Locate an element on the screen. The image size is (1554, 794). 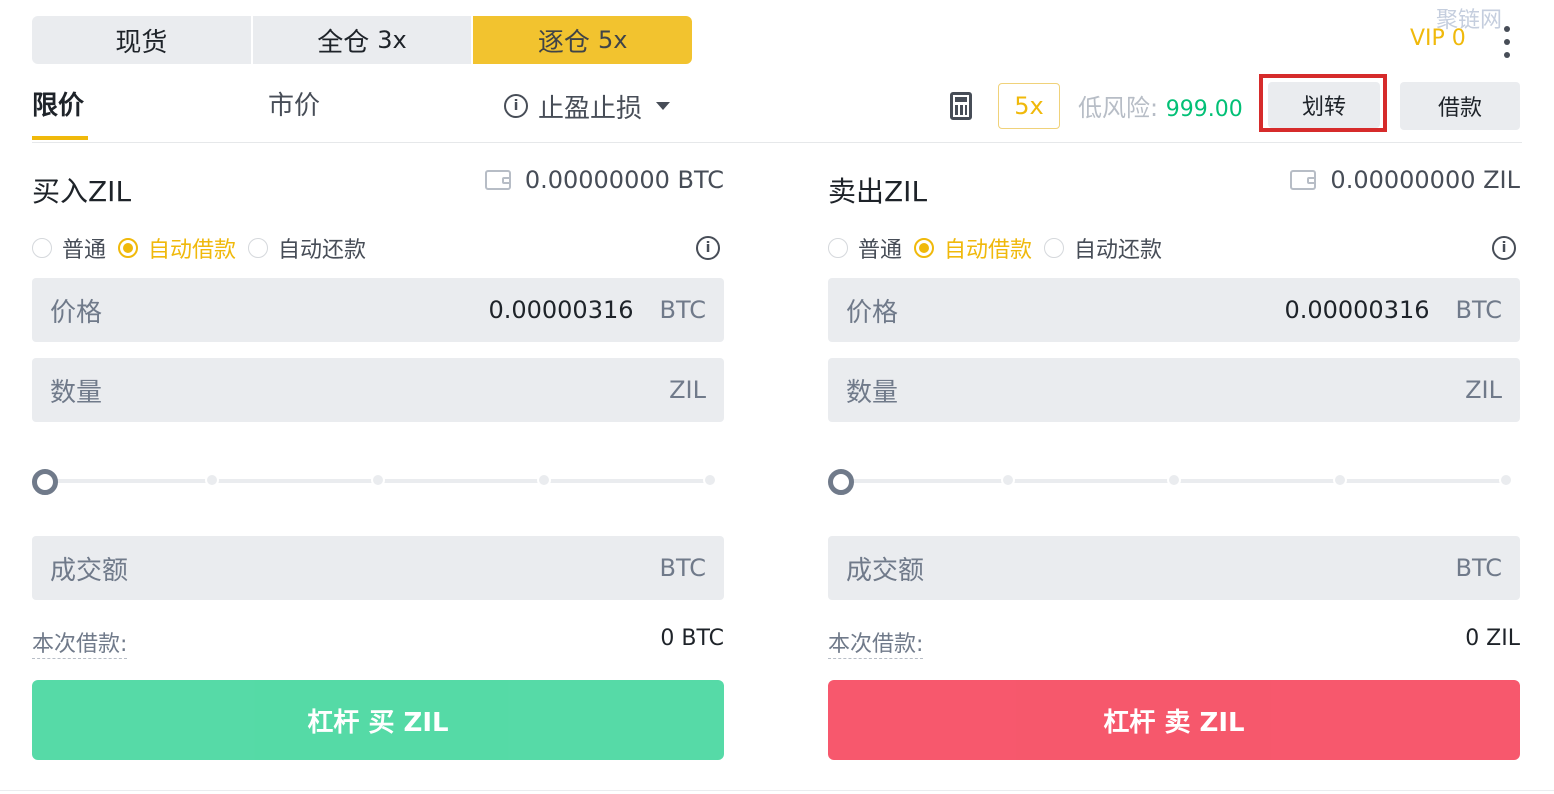
buy-title: 买入ZIL is located at coordinates (82, 191).